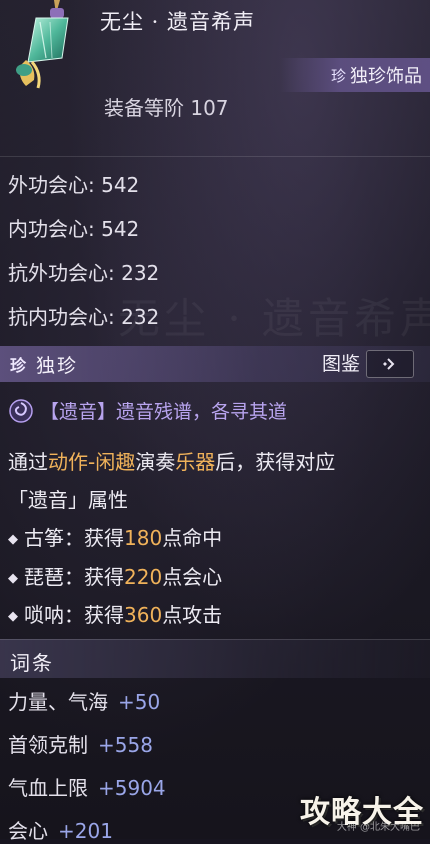 This screenshot has width=430, height=844. I want to click on stat-row: 抗内功会心: 232, so click(84, 317).